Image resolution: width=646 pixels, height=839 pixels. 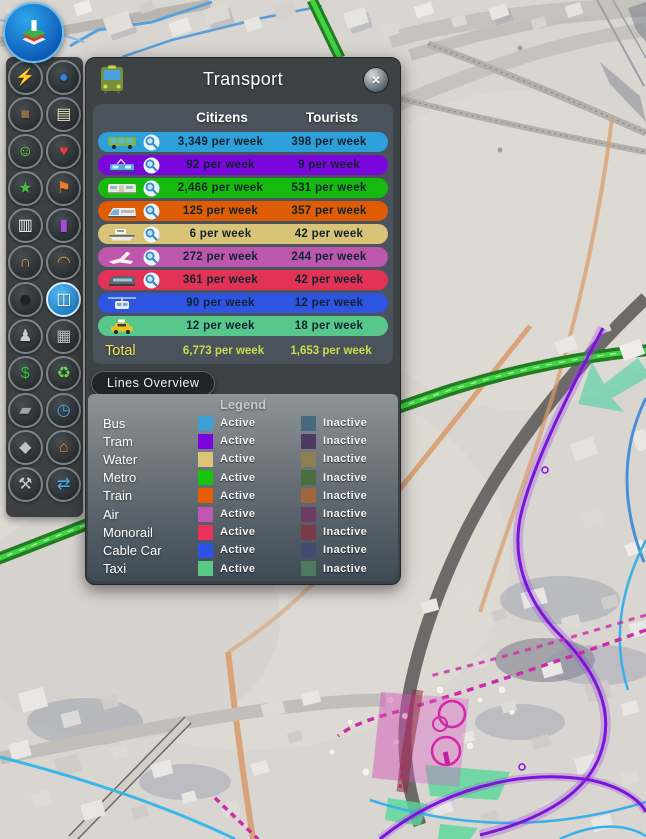 What do you see at coordinates (64, 447) in the screenshot?
I see `tourism-icon: ⌂` at bounding box center [64, 447].